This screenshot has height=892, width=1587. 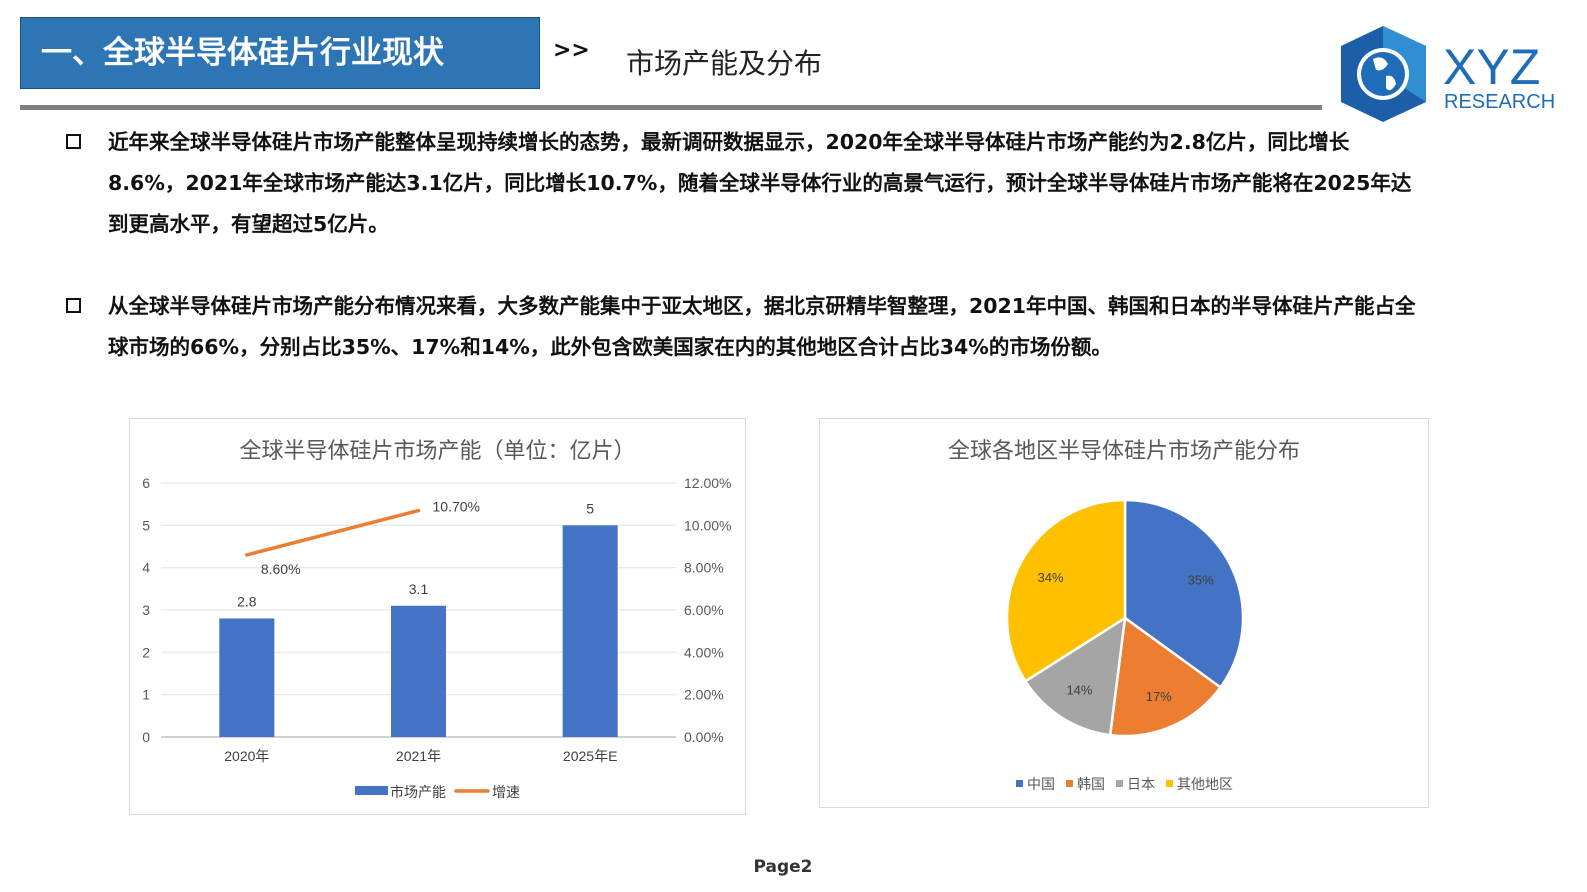 I want to click on bar-value-label: 5, so click(x=590, y=508).